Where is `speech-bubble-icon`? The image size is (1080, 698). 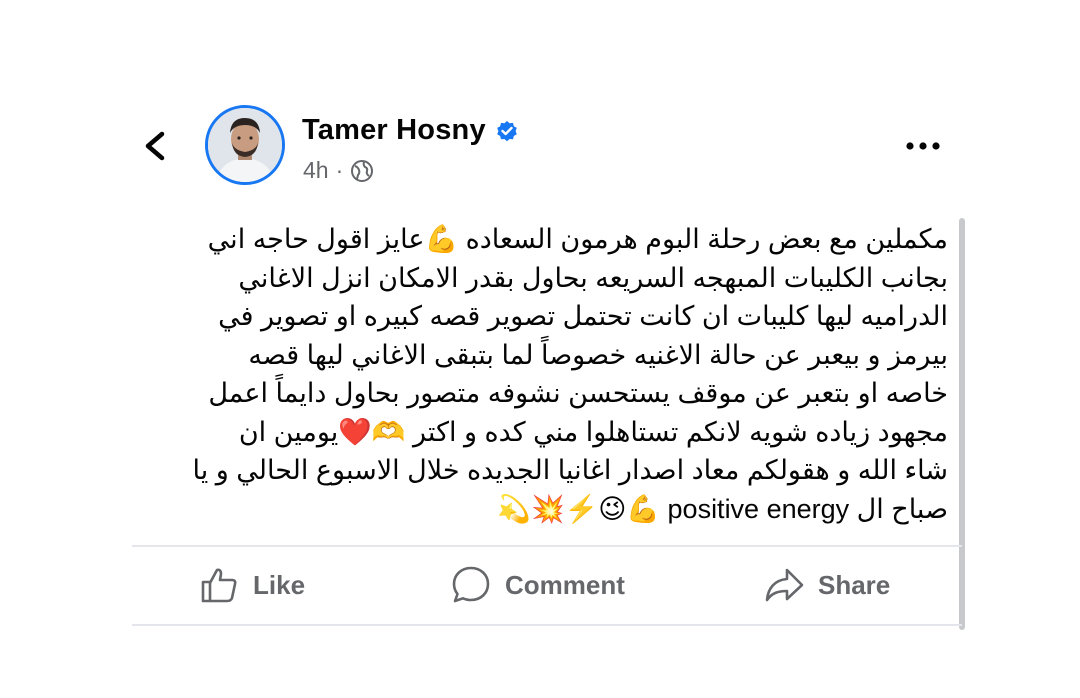 speech-bubble-icon is located at coordinates (471, 584).